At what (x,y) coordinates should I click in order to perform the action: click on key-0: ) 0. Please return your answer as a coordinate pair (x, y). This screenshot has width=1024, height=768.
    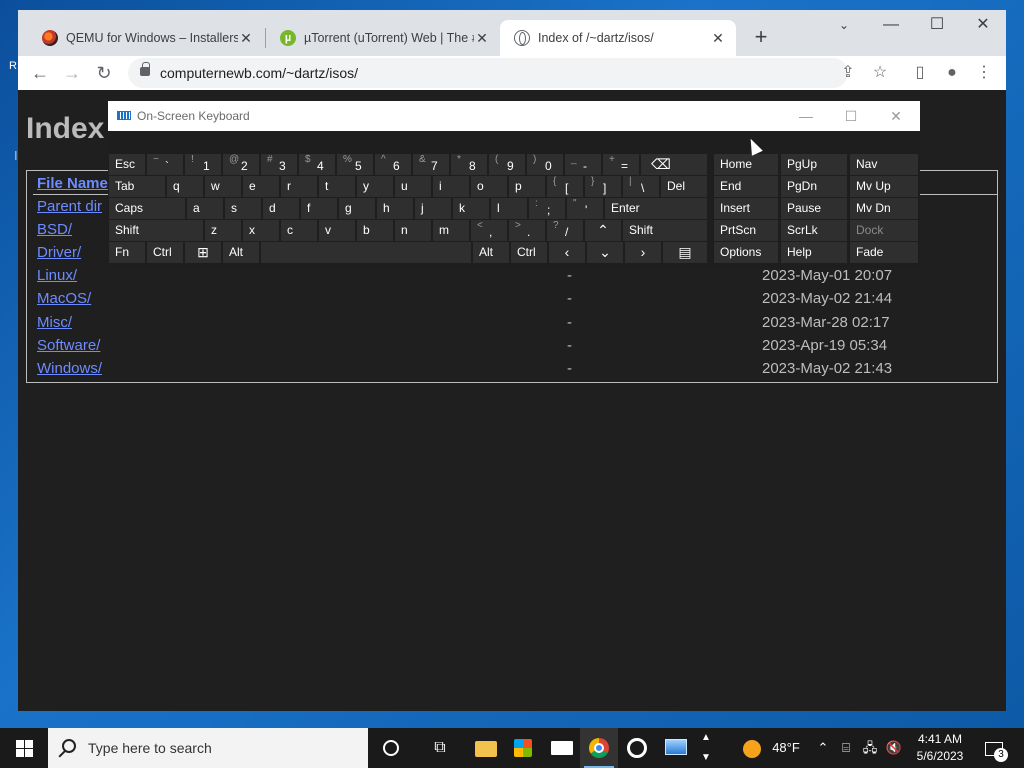
    Looking at the image, I should click on (545, 164).